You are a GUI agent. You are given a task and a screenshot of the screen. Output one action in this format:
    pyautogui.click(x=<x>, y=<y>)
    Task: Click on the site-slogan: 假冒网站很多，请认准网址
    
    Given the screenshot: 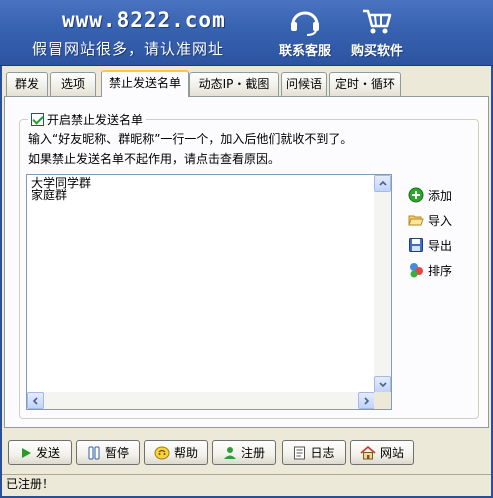 What is the action you would take?
    pyautogui.click(x=128, y=49)
    